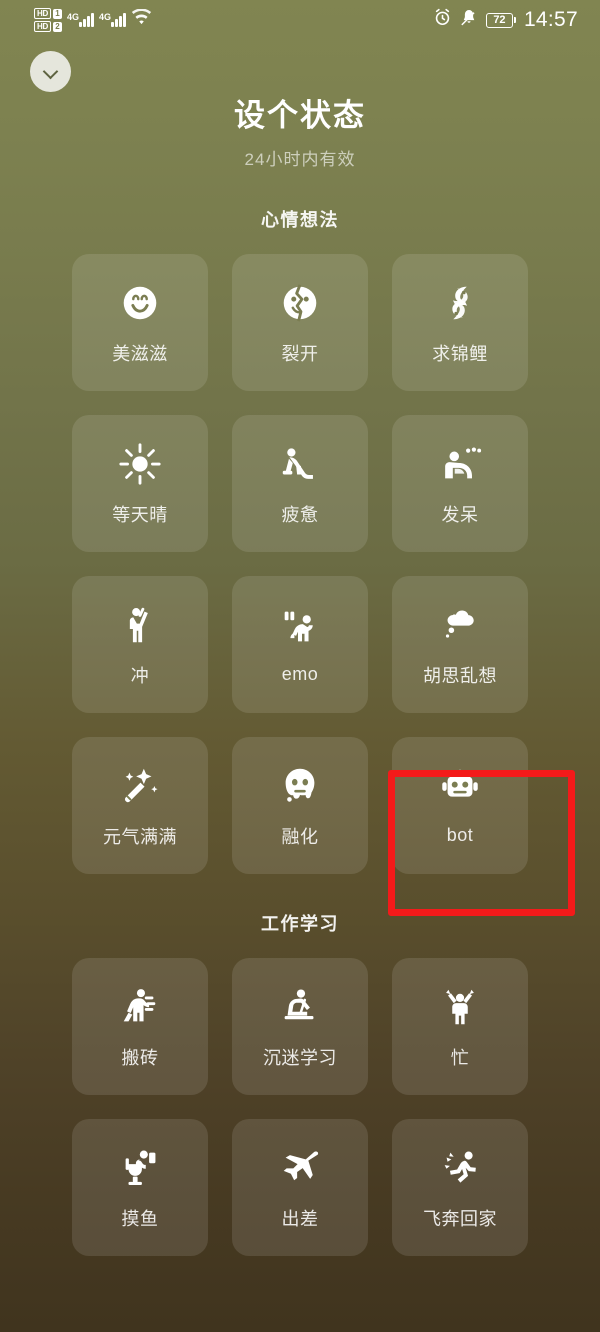 The width and height of the screenshot is (600, 1332). I want to click on melting-face-icon, so click(300, 786).